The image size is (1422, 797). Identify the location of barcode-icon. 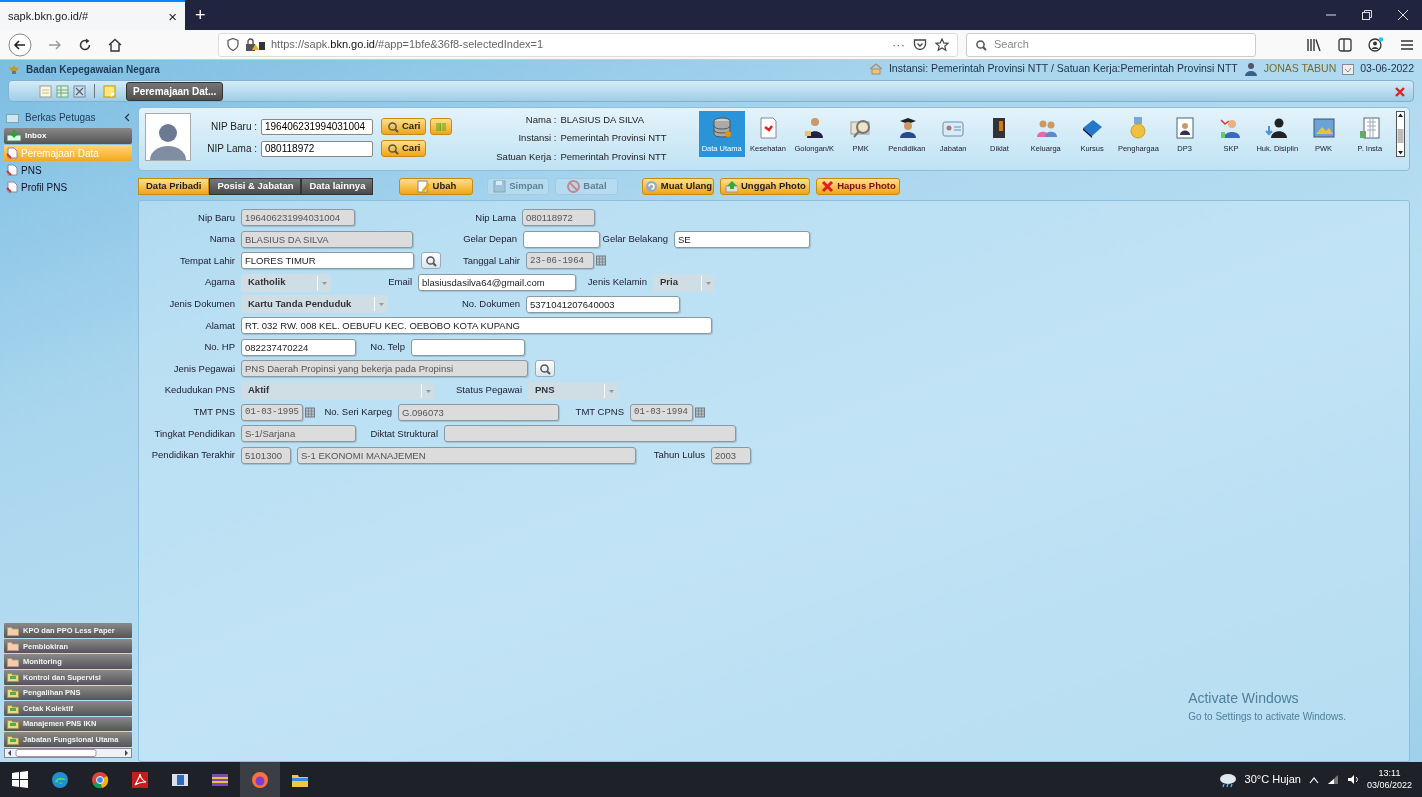
(441, 126).